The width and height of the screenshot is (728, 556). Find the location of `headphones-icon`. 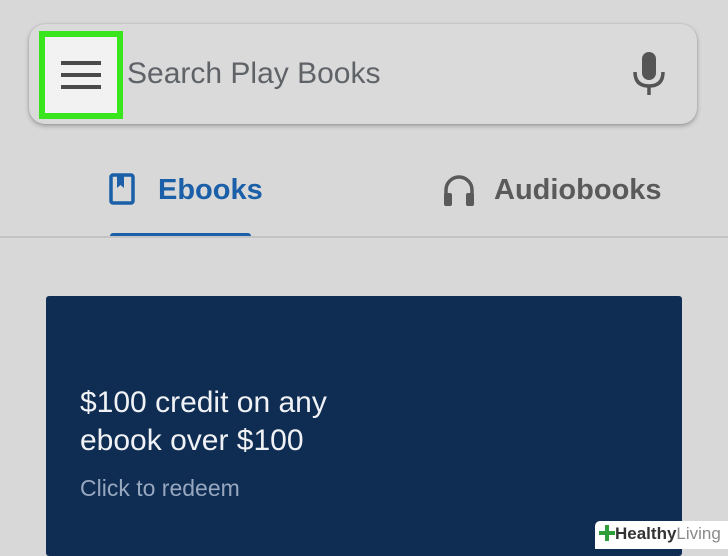

headphones-icon is located at coordinates (459, 190).